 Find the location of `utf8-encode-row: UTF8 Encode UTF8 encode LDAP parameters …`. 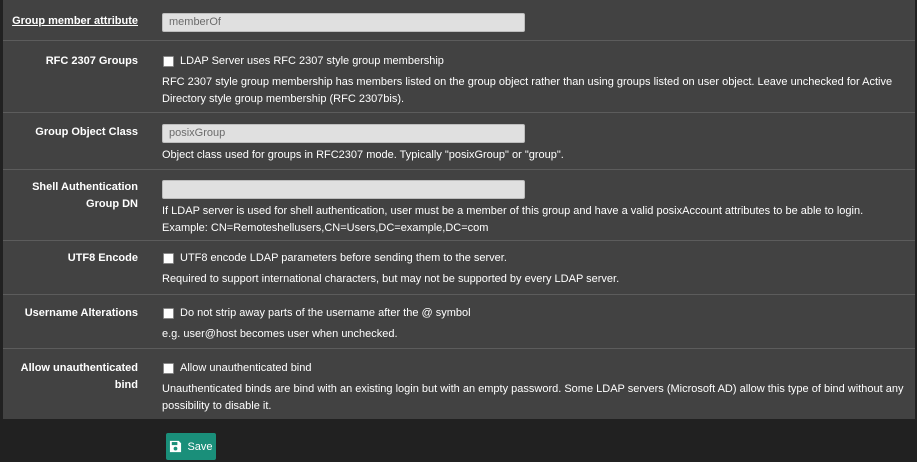

utf8-encode-row: UTF8 Encode UTF8 encode LDAP parameters … is located at coordinates (459, 267).